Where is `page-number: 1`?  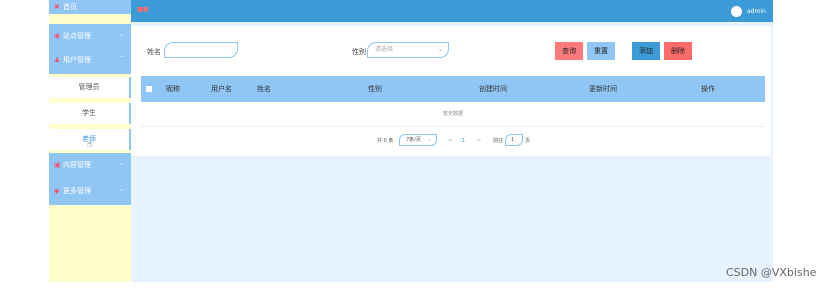 page-number: 1 is located at coordinates (463, 141).